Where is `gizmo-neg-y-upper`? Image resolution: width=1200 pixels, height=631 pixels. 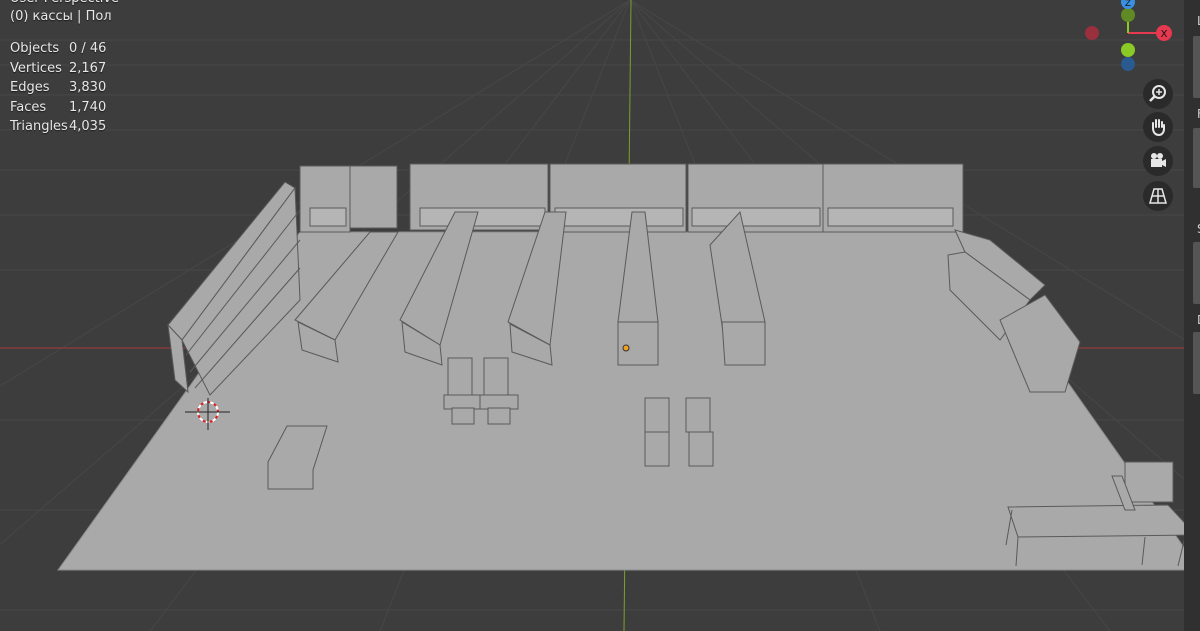 gizmo-neg-y-upper is located at coordinates (1128, 15).